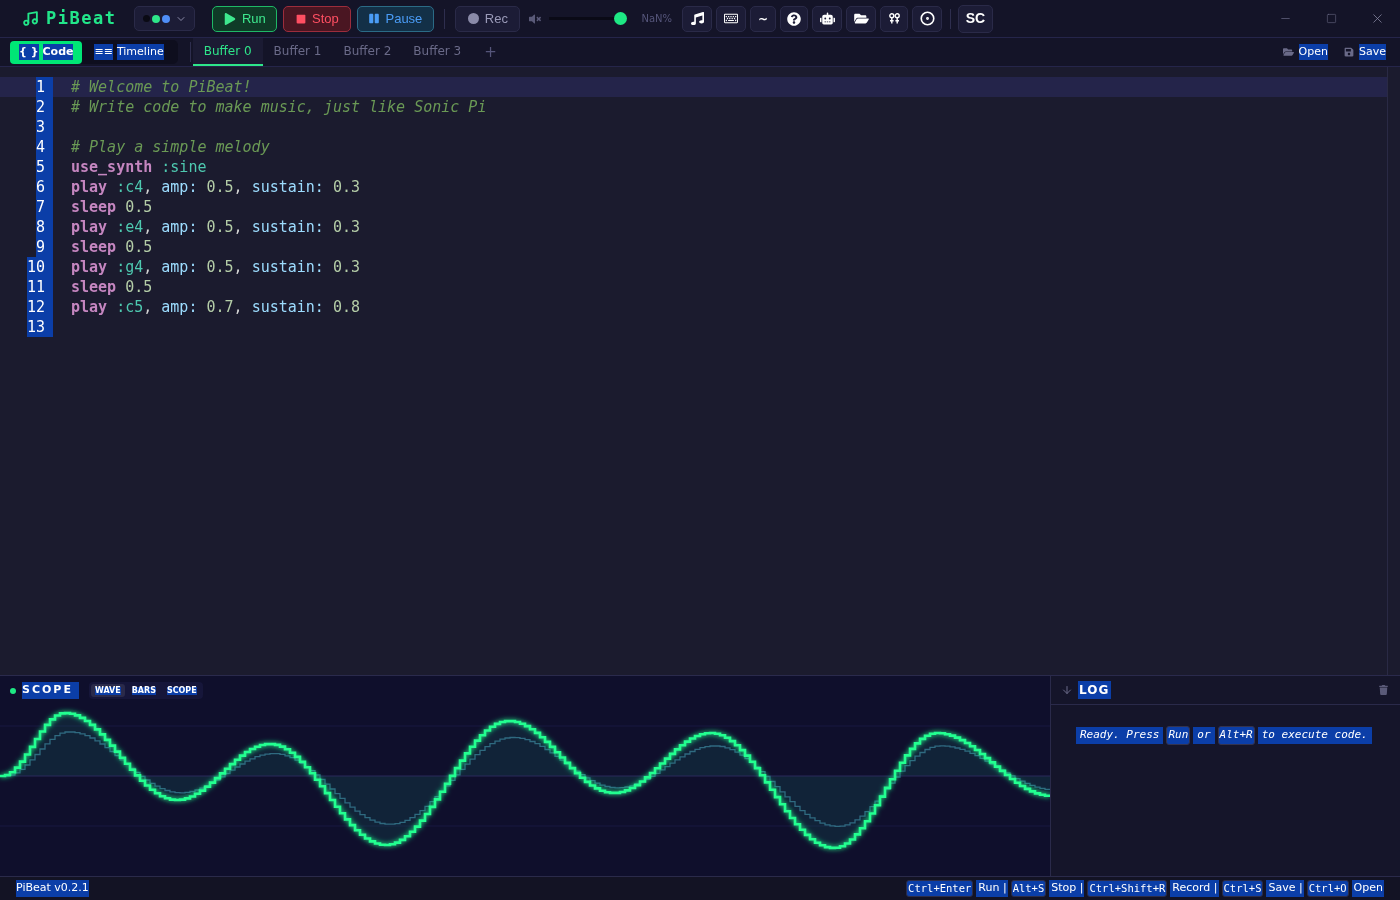 The image size is (1400, 900). I want to click on view-toggle-tab: ≡≡ Timeline, so click(129, 52).